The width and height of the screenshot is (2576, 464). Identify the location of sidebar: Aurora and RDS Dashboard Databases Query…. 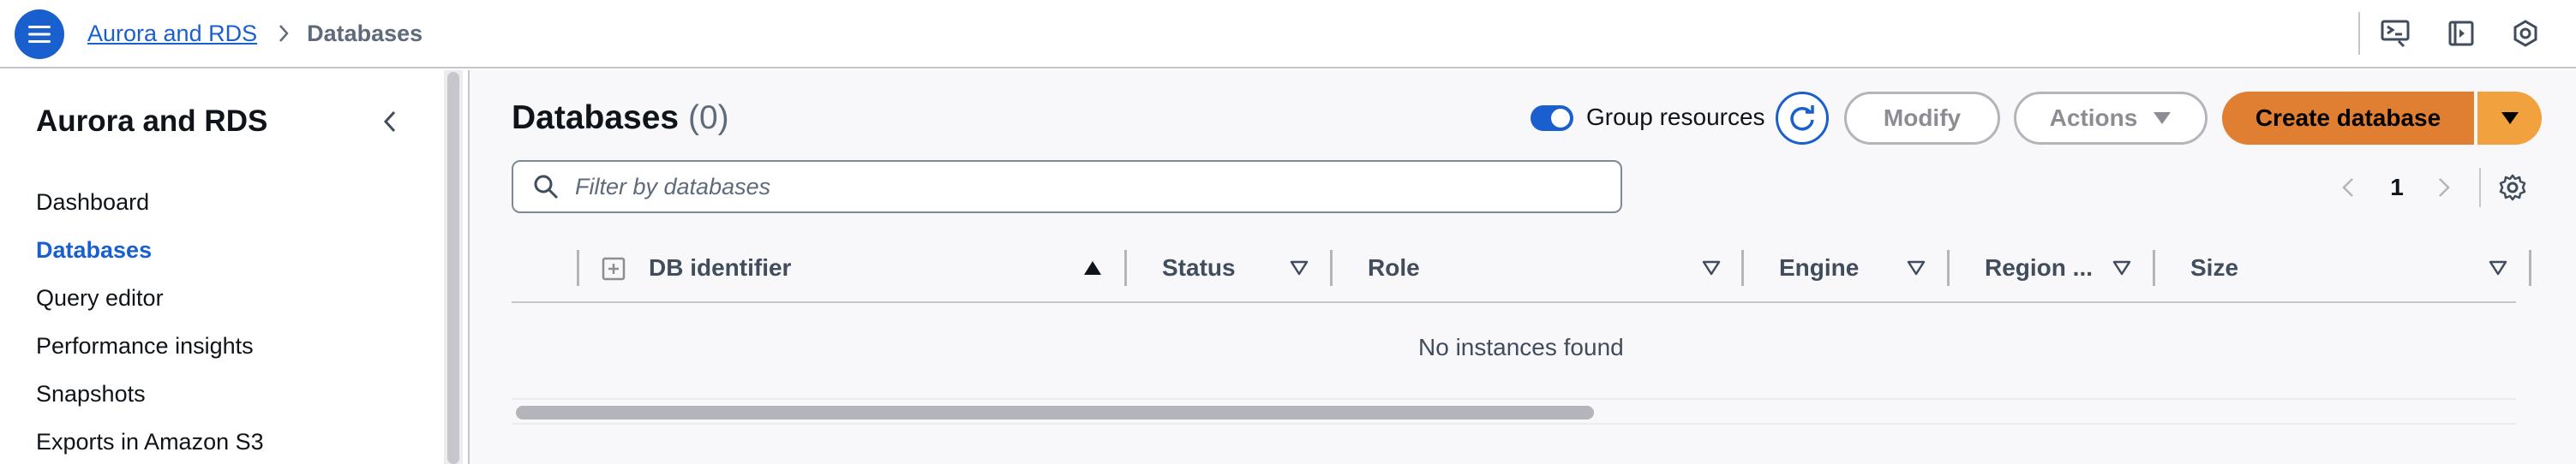
(220, 267).